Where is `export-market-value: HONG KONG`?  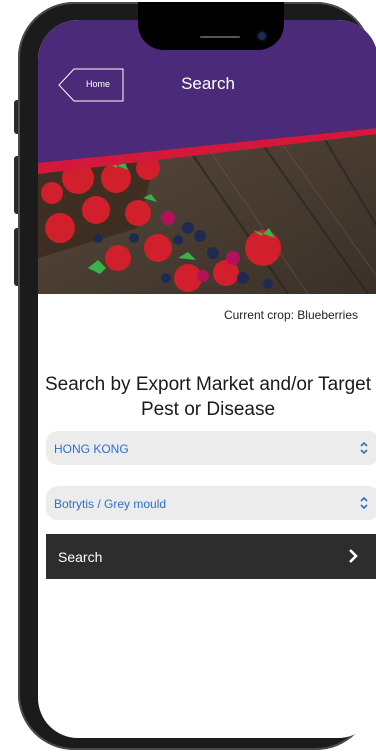 export-market-value: HONG KONG is located at coordinates (91, 449).